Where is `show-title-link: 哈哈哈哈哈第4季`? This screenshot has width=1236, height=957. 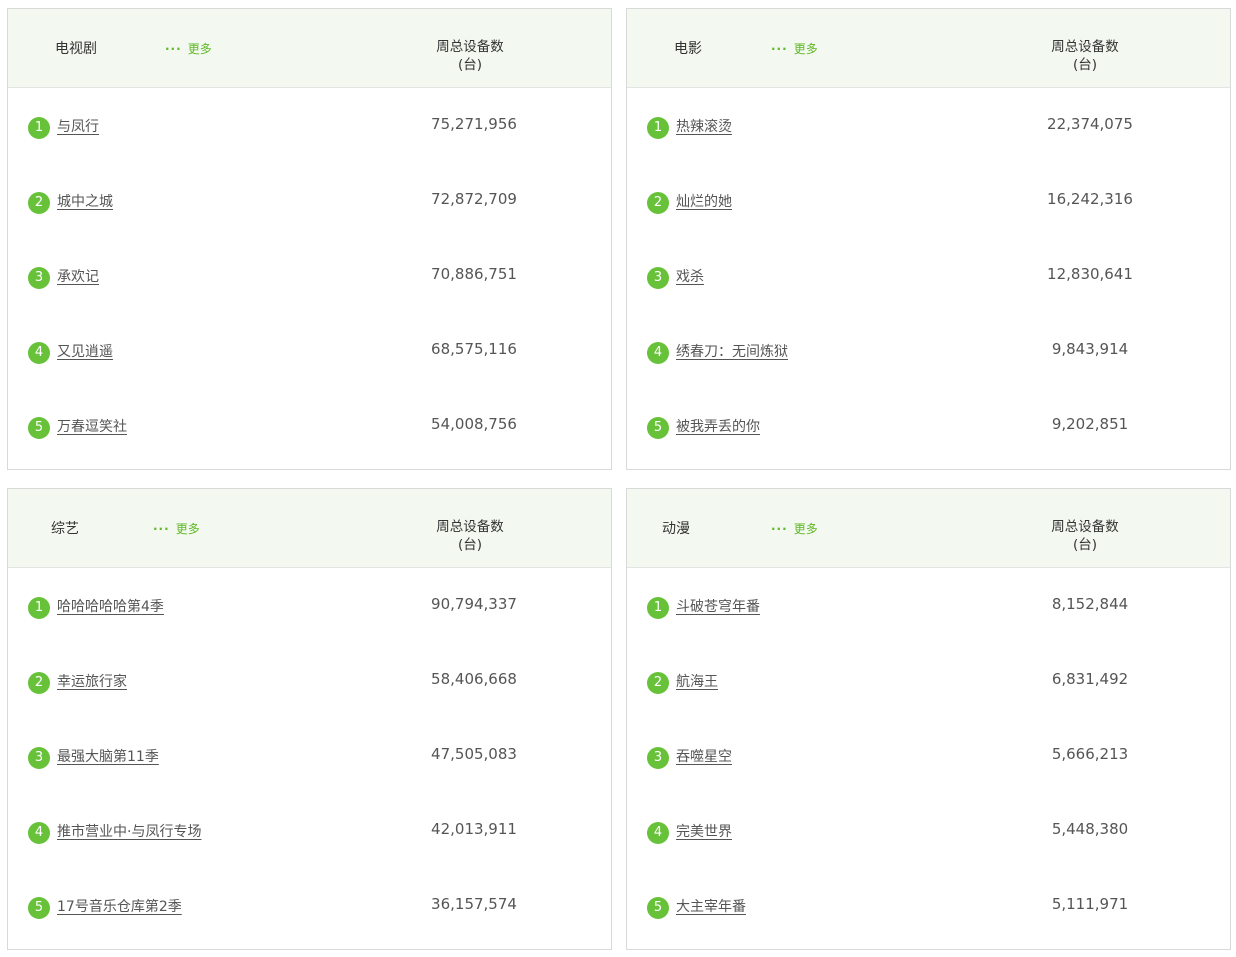
show-title-link: 哈哈哈哈哈第4季 is located at coordinates (110, 606).